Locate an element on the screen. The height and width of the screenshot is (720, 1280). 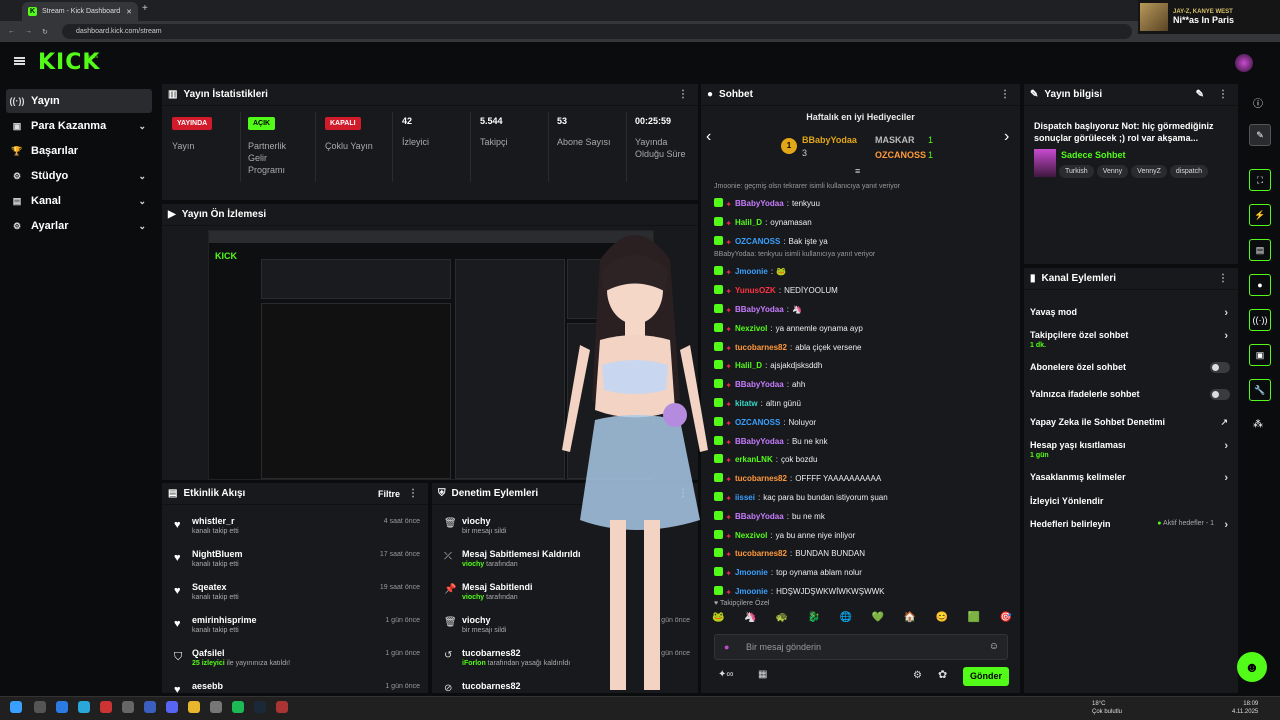
action-subs-only: Abonelere özel sohbet is located at coordinates (1131, 367).